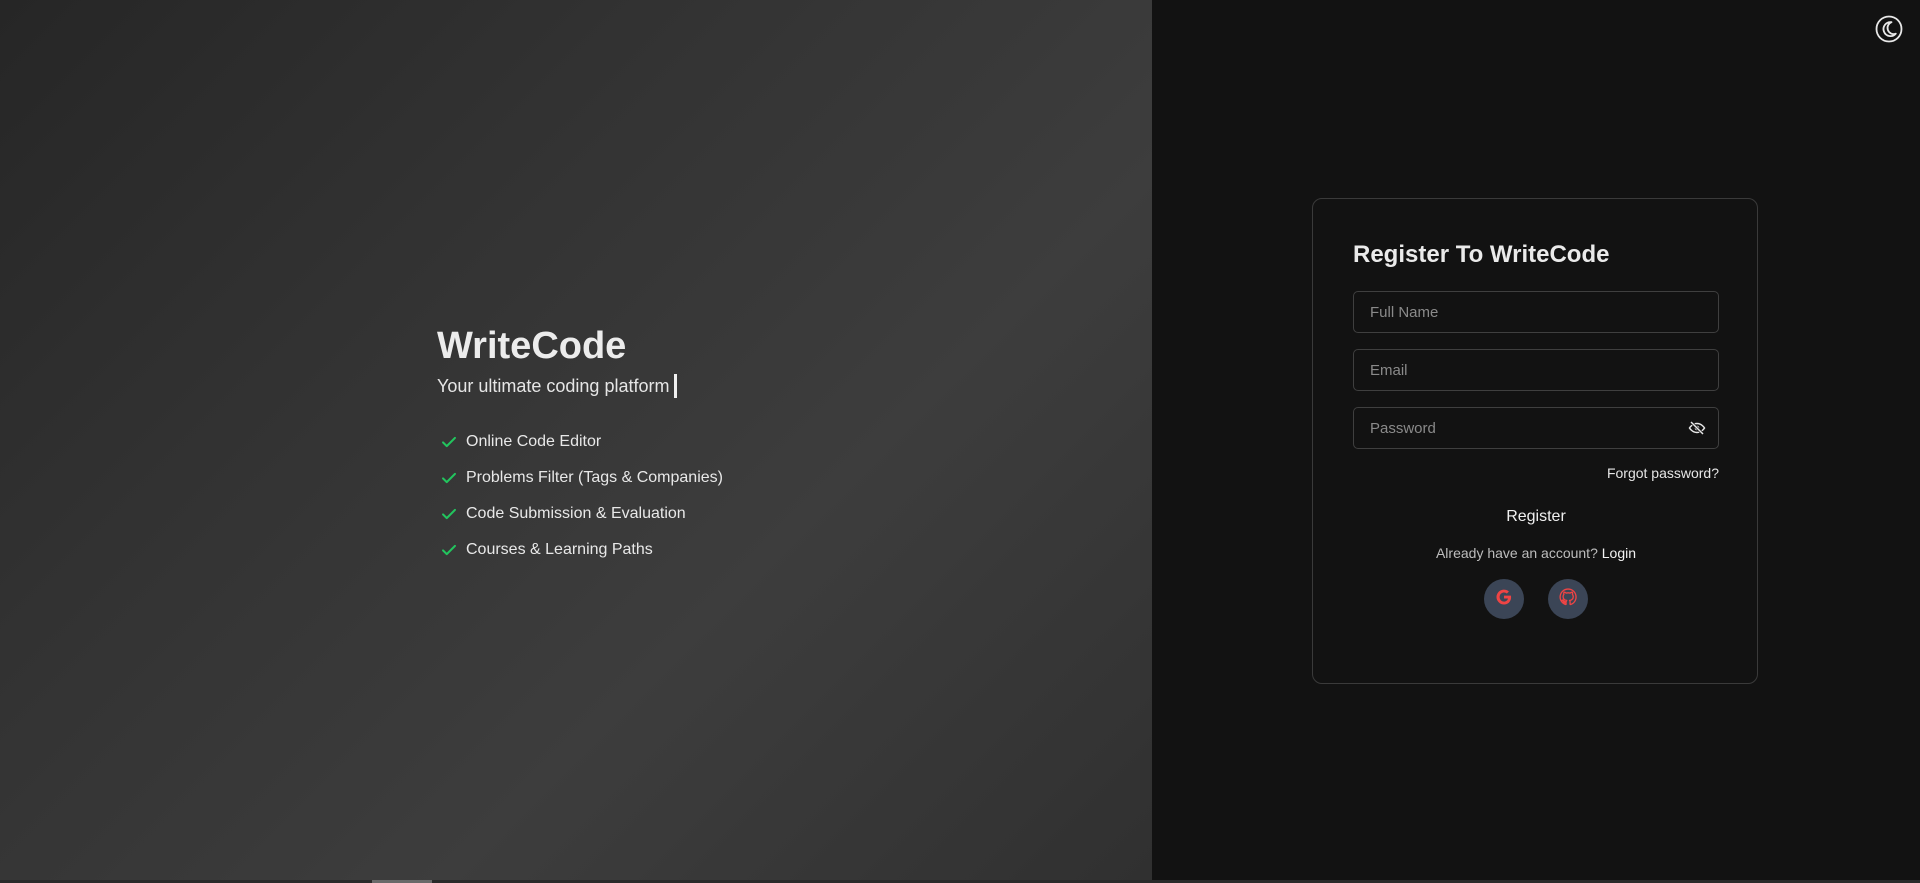 This screenshot has height=883, width=1920. I want to click on brand-title: WriteCode, so click(532, 346).